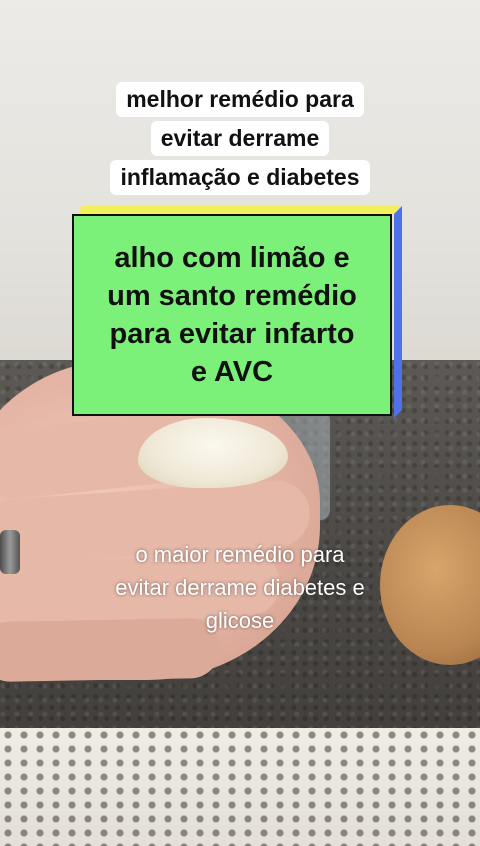  Describe the element at coordinates (232, 372) in the screenshot. I see `banner-line: e AVC` at that location.